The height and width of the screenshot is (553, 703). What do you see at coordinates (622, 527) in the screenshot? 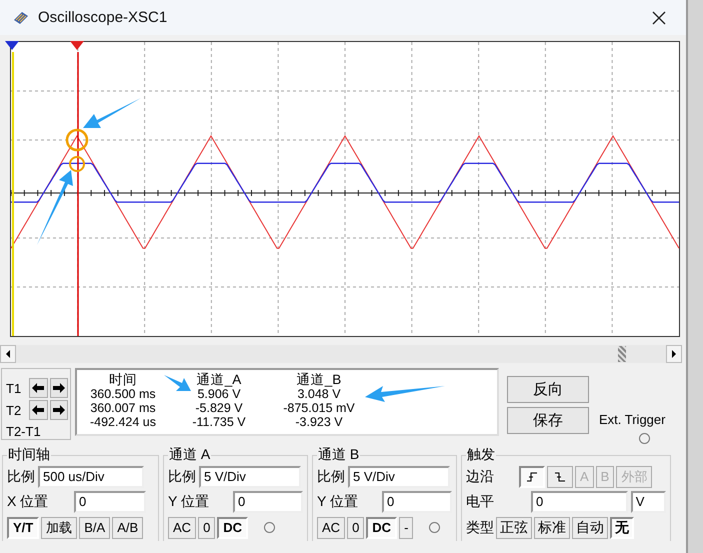
I see `type-button: 无` at bounding box center [622, 527].